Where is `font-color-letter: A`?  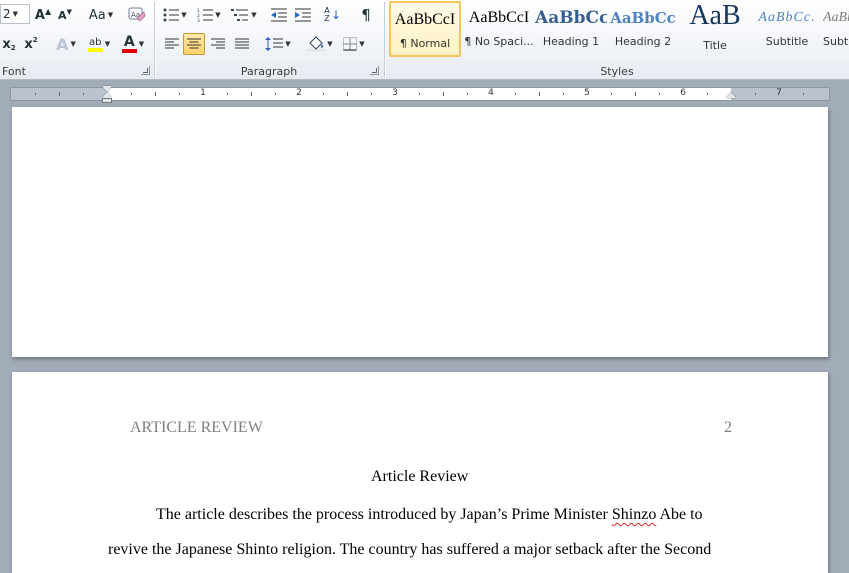
font-color-letter: A is located at coordinates (129, 41).